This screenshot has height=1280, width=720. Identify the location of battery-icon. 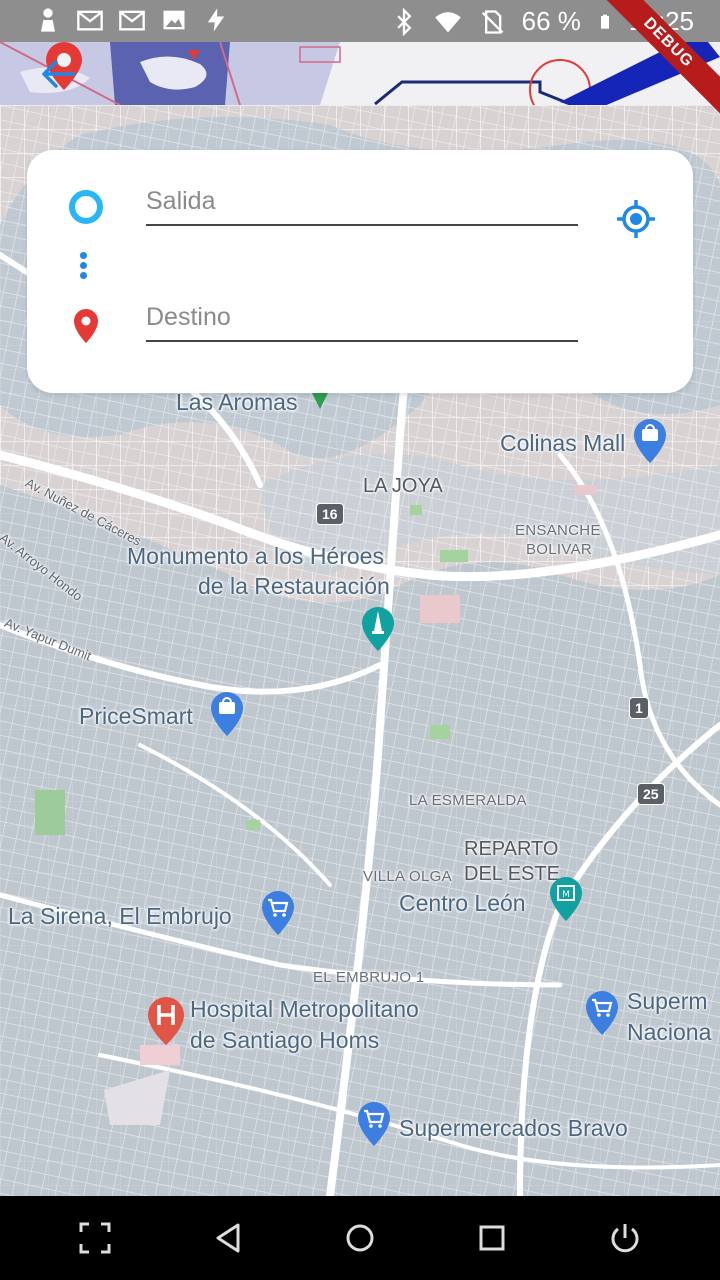
(604, 21).